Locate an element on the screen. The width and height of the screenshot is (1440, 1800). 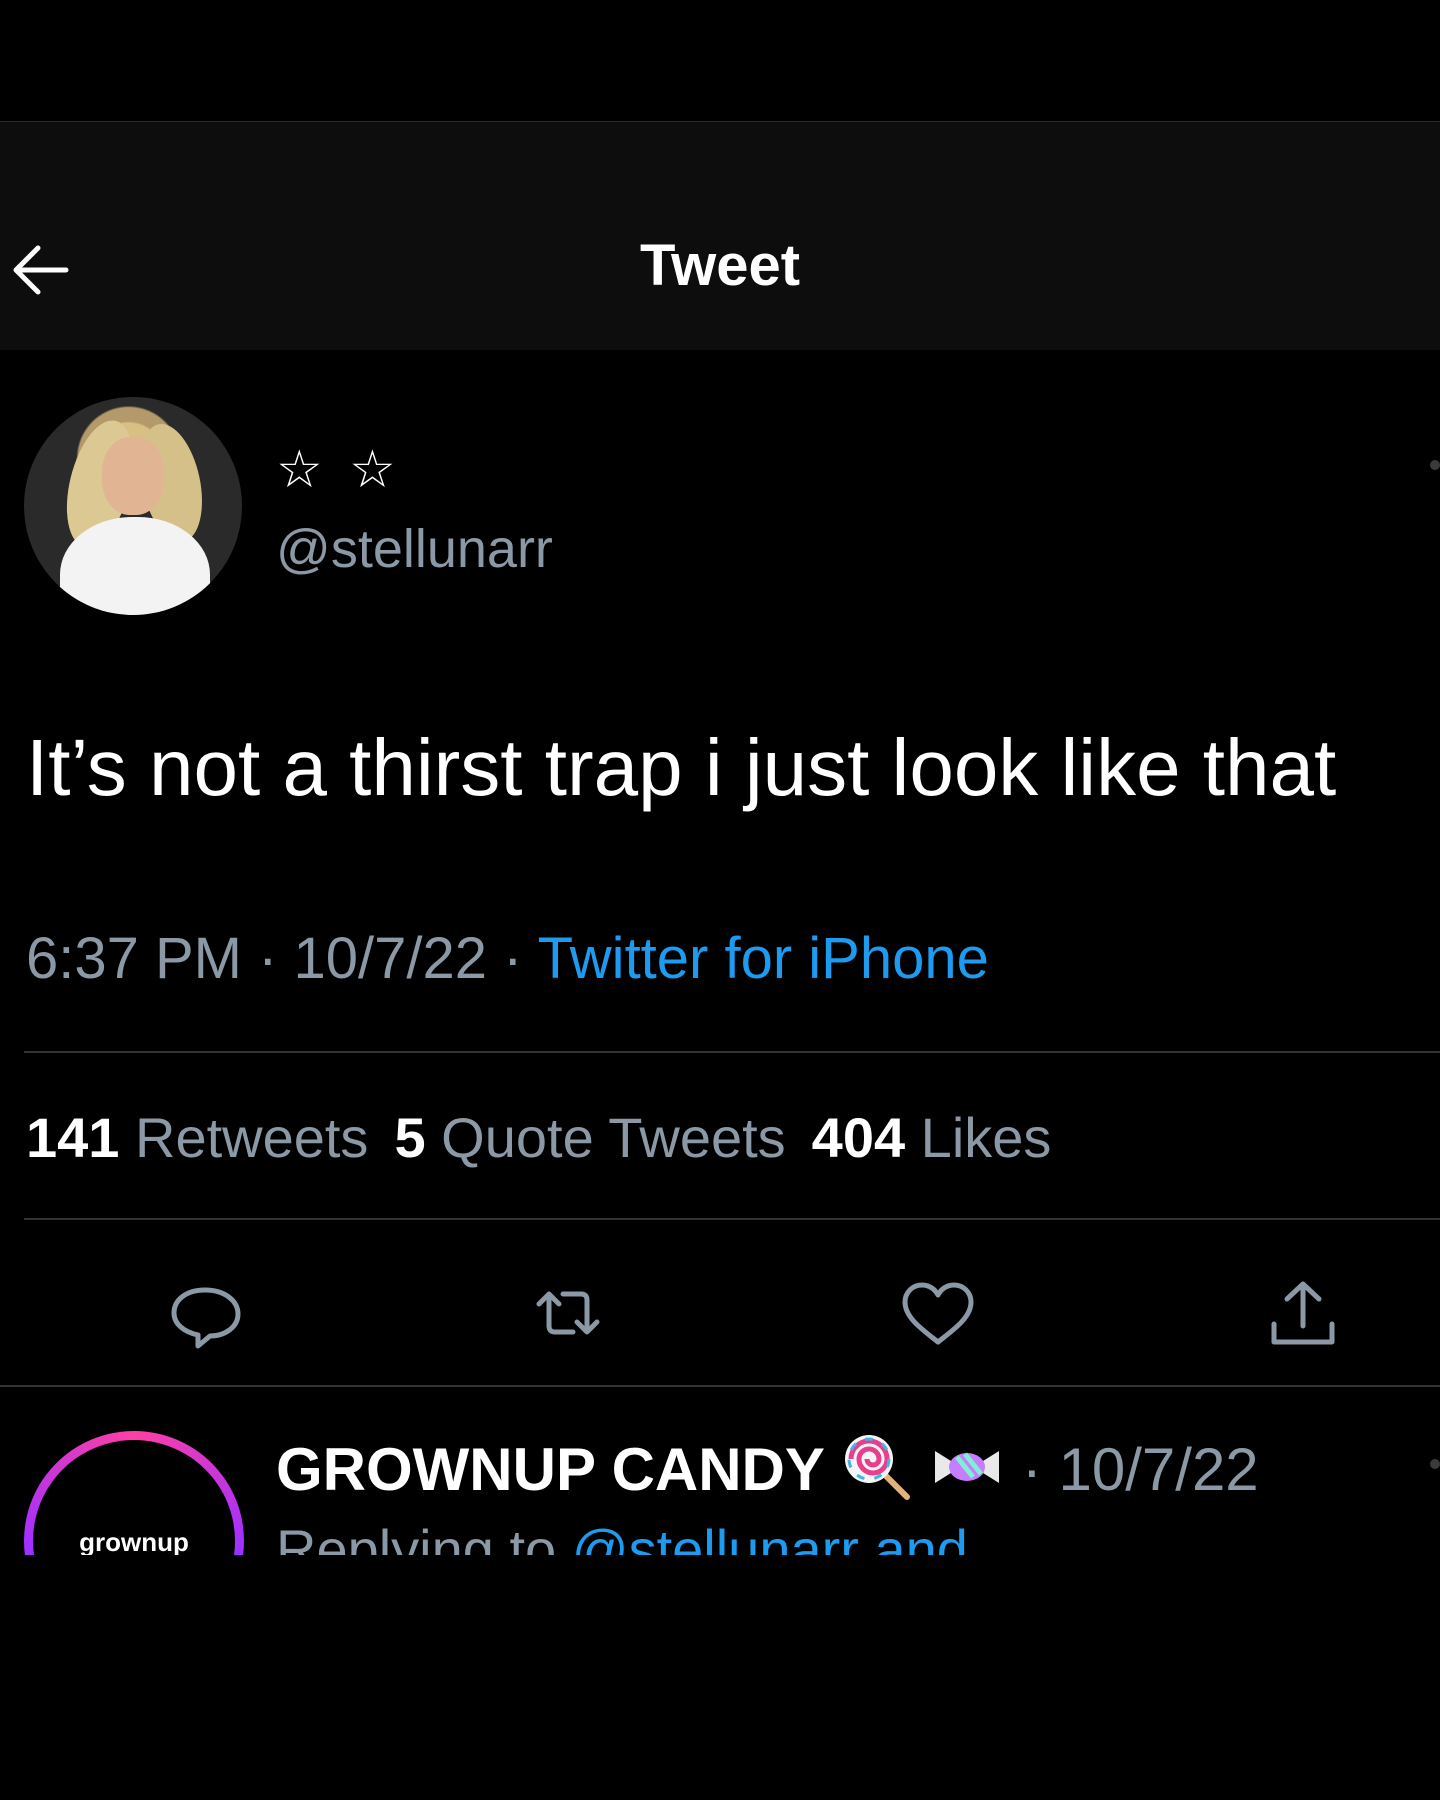
lollipop-icon is located at coordinates (877, 1474).